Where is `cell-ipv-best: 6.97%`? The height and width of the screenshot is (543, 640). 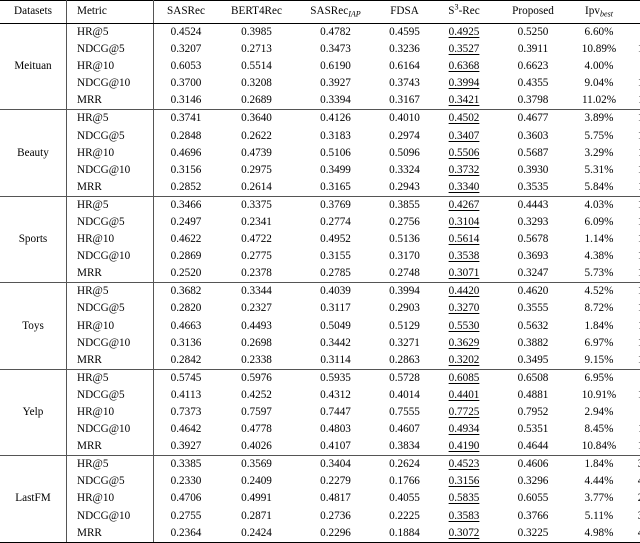
cell-ipv-best: 6.97% is located at coordinates (599, 342).